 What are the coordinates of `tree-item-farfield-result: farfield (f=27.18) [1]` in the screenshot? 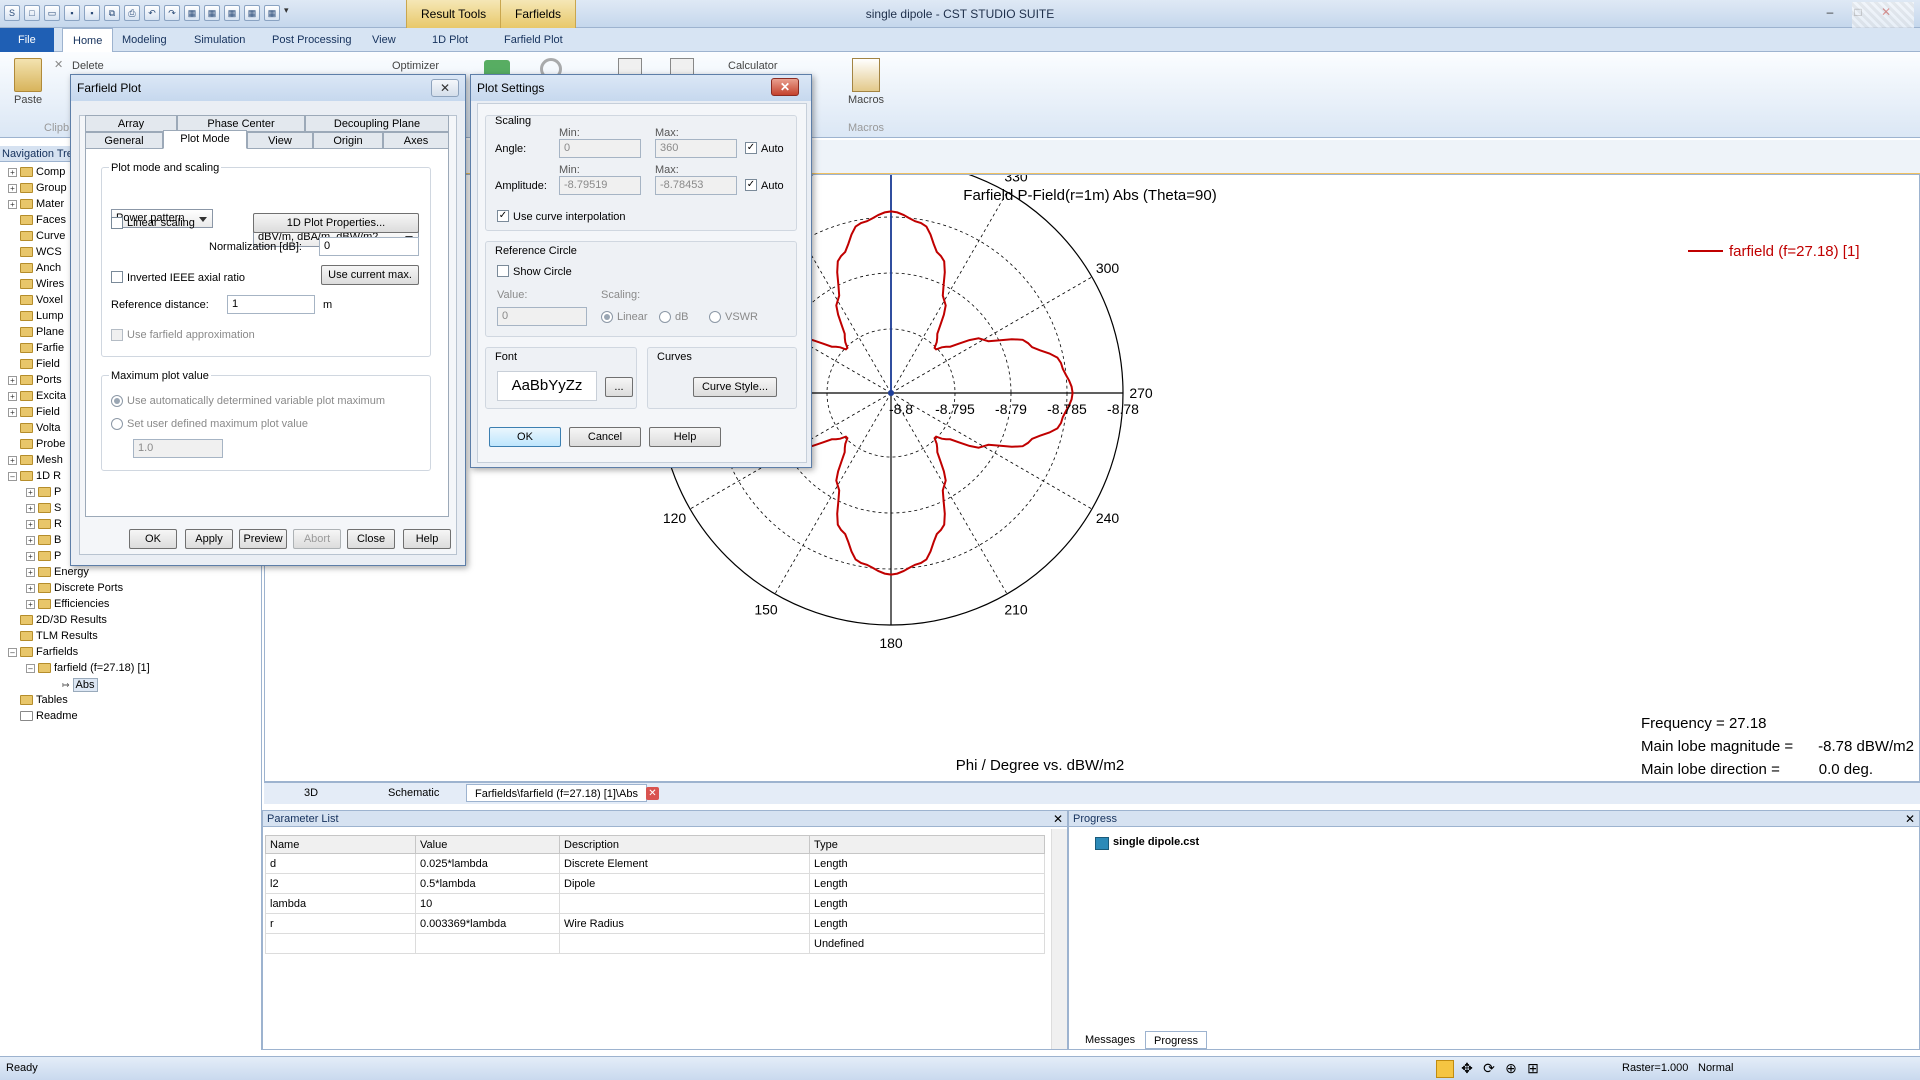 It's located at (102, 668).